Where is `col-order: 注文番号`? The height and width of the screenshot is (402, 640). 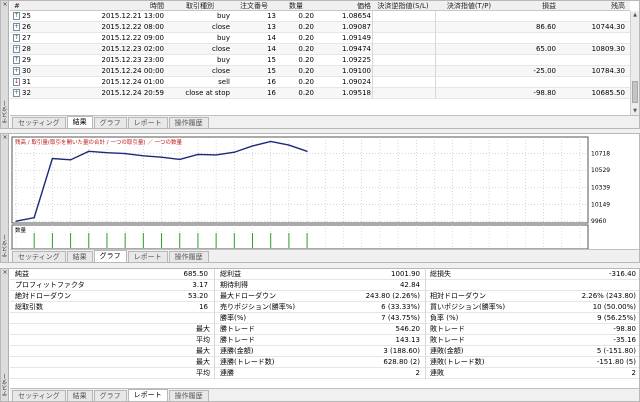
col-order: 注文番号 is located at coordinates (254, 6).